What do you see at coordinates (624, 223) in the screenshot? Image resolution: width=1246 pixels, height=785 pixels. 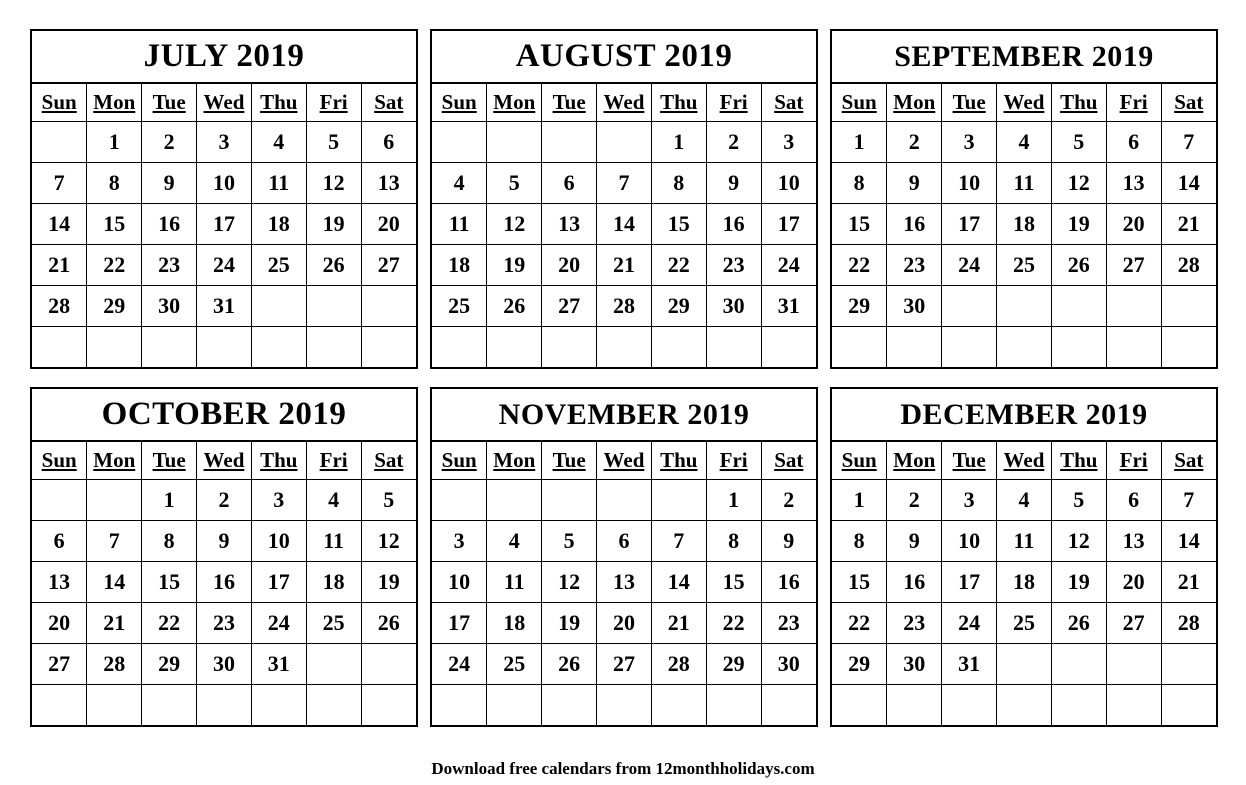 I see `day-cell: 14` at bounding box center [624, 223].